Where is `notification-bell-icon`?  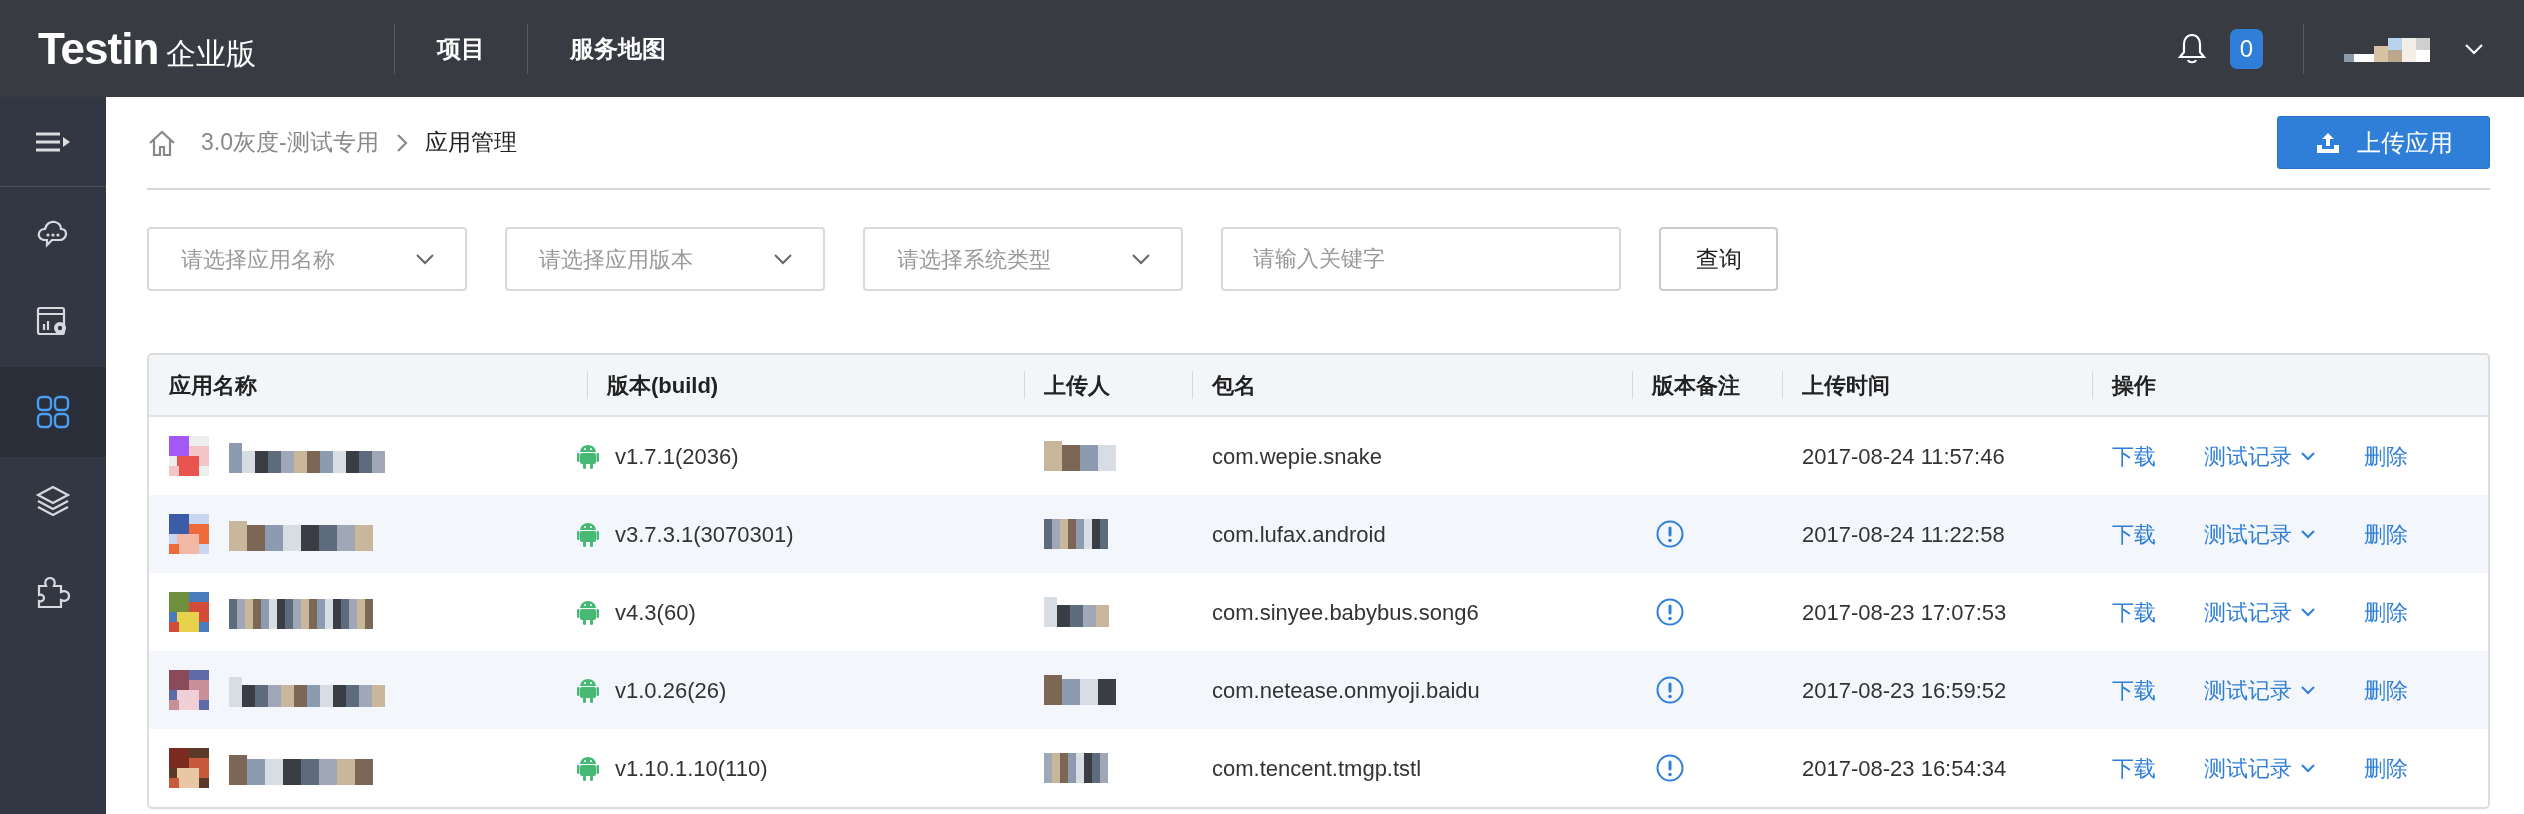 notification-bell-icon is located at coordinates (2191, 48).